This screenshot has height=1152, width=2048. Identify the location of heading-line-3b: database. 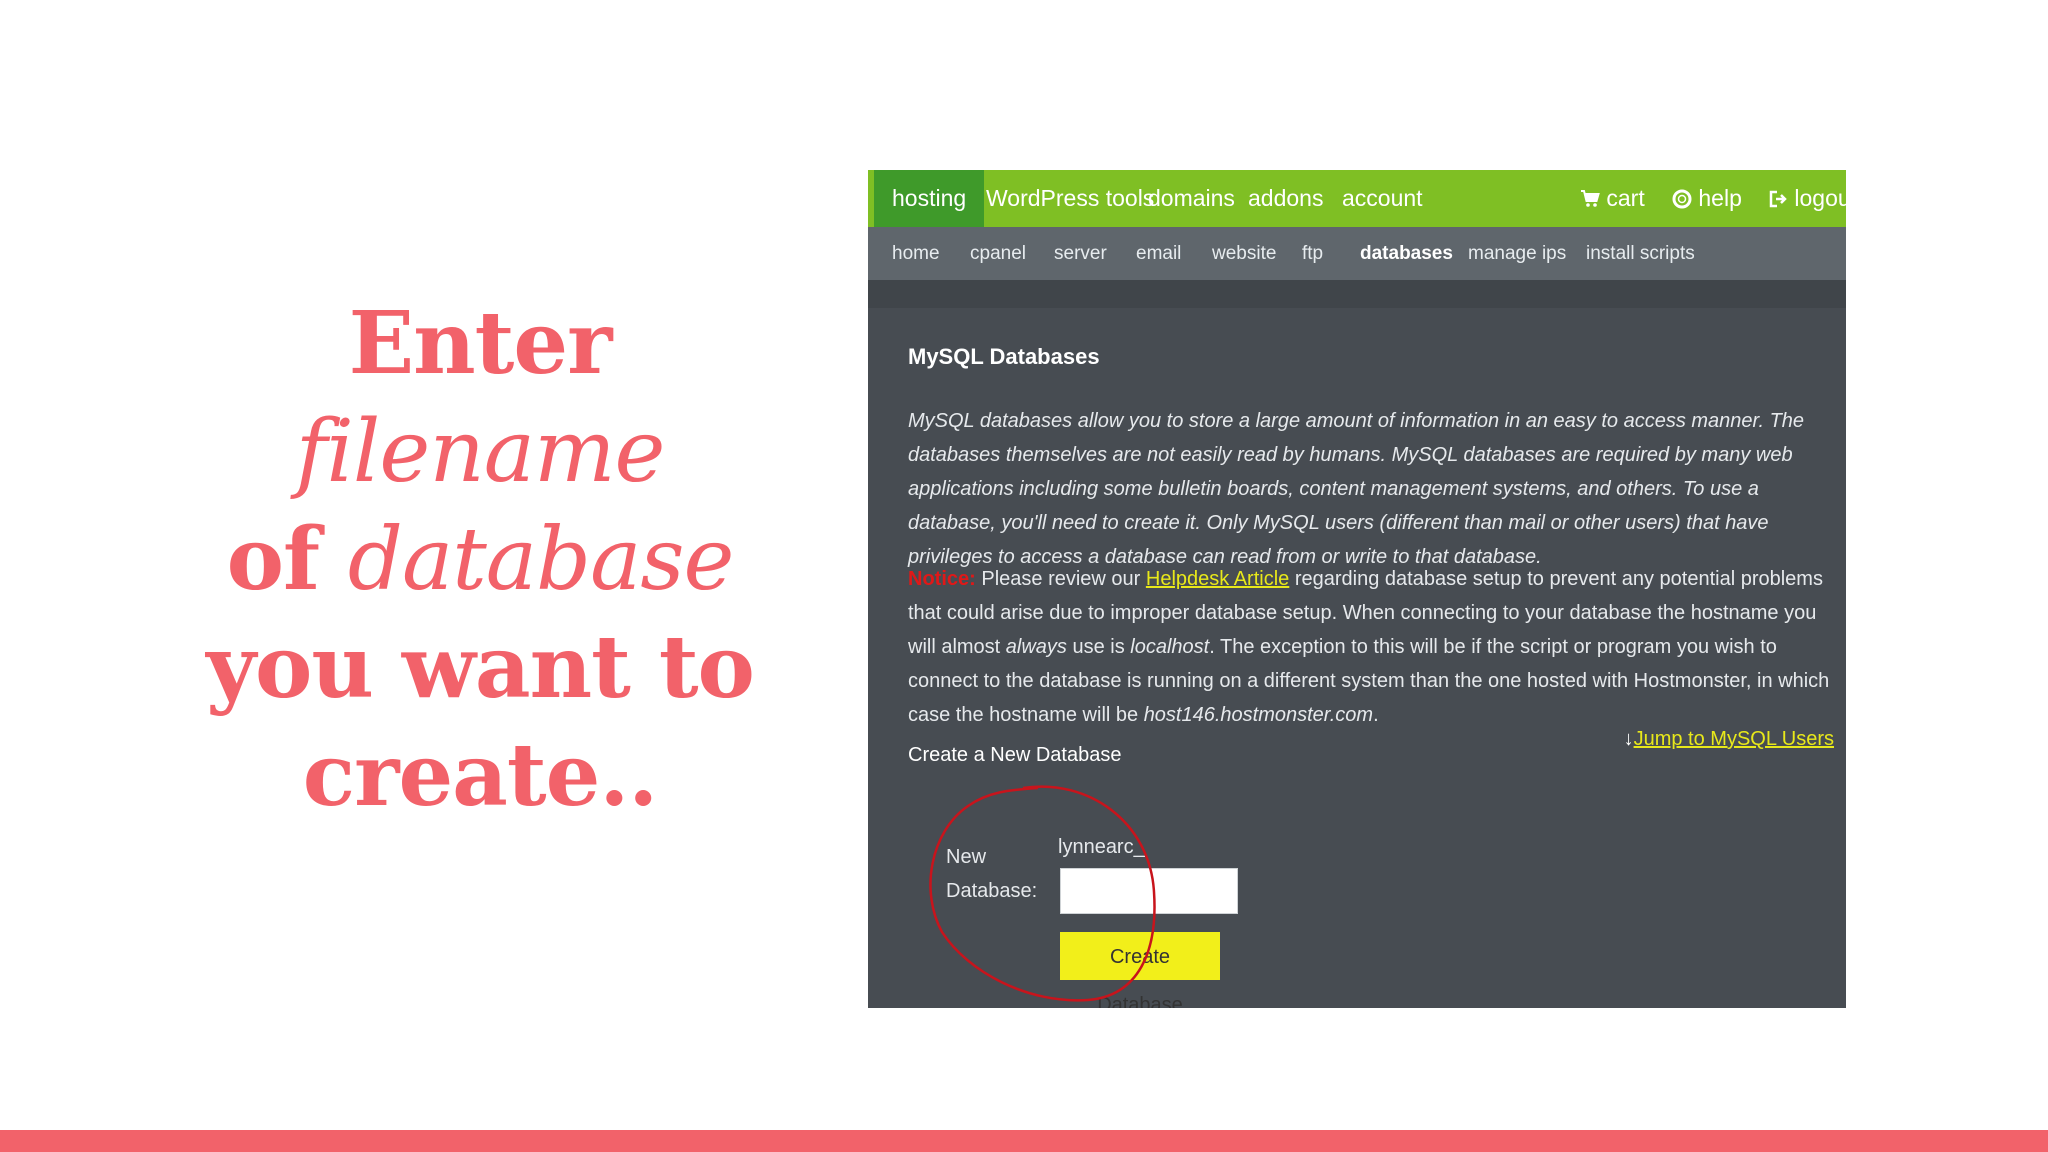
(541, 560).